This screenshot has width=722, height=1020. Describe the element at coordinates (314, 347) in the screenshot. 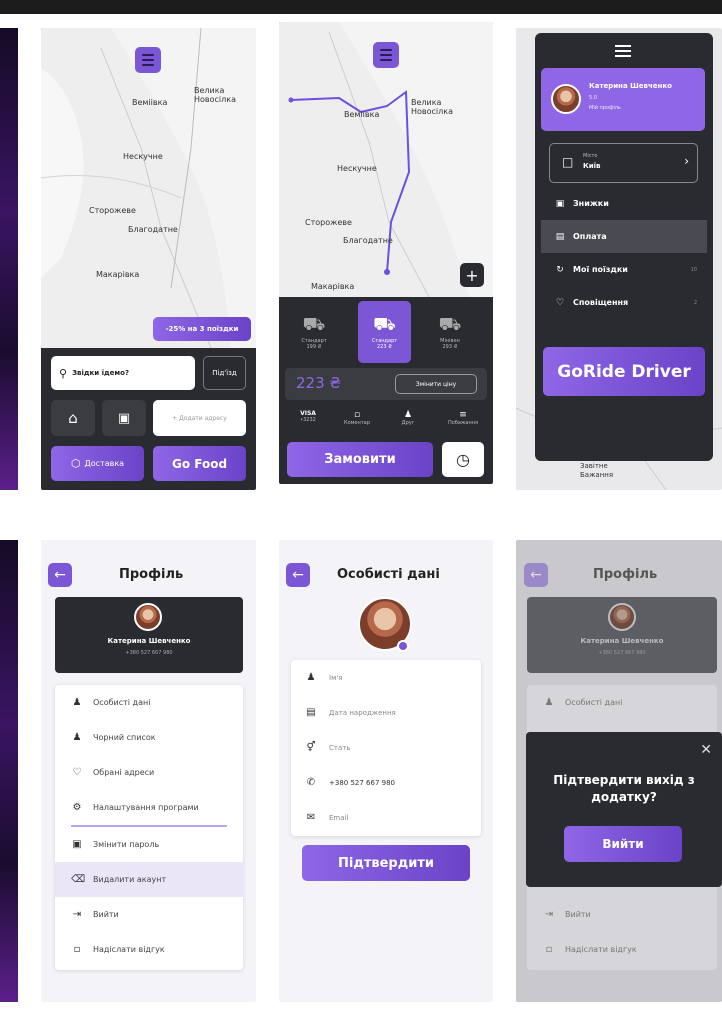

I see `class-price: 199 ₴` at that location.